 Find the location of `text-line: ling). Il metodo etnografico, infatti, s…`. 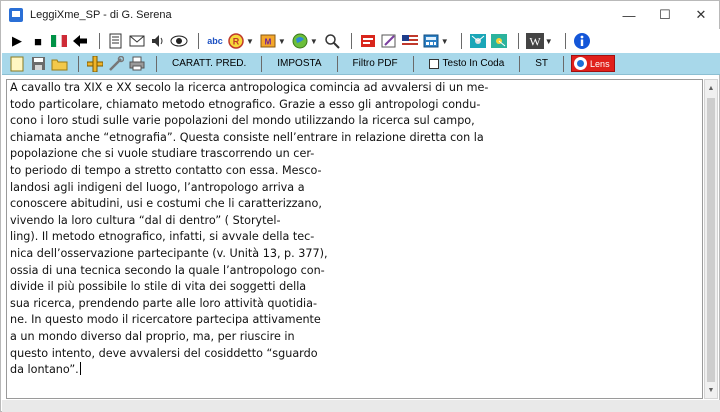

text-line: ling). Il metodo etnografico, infatti, s… is located at coordinates (162, 237).